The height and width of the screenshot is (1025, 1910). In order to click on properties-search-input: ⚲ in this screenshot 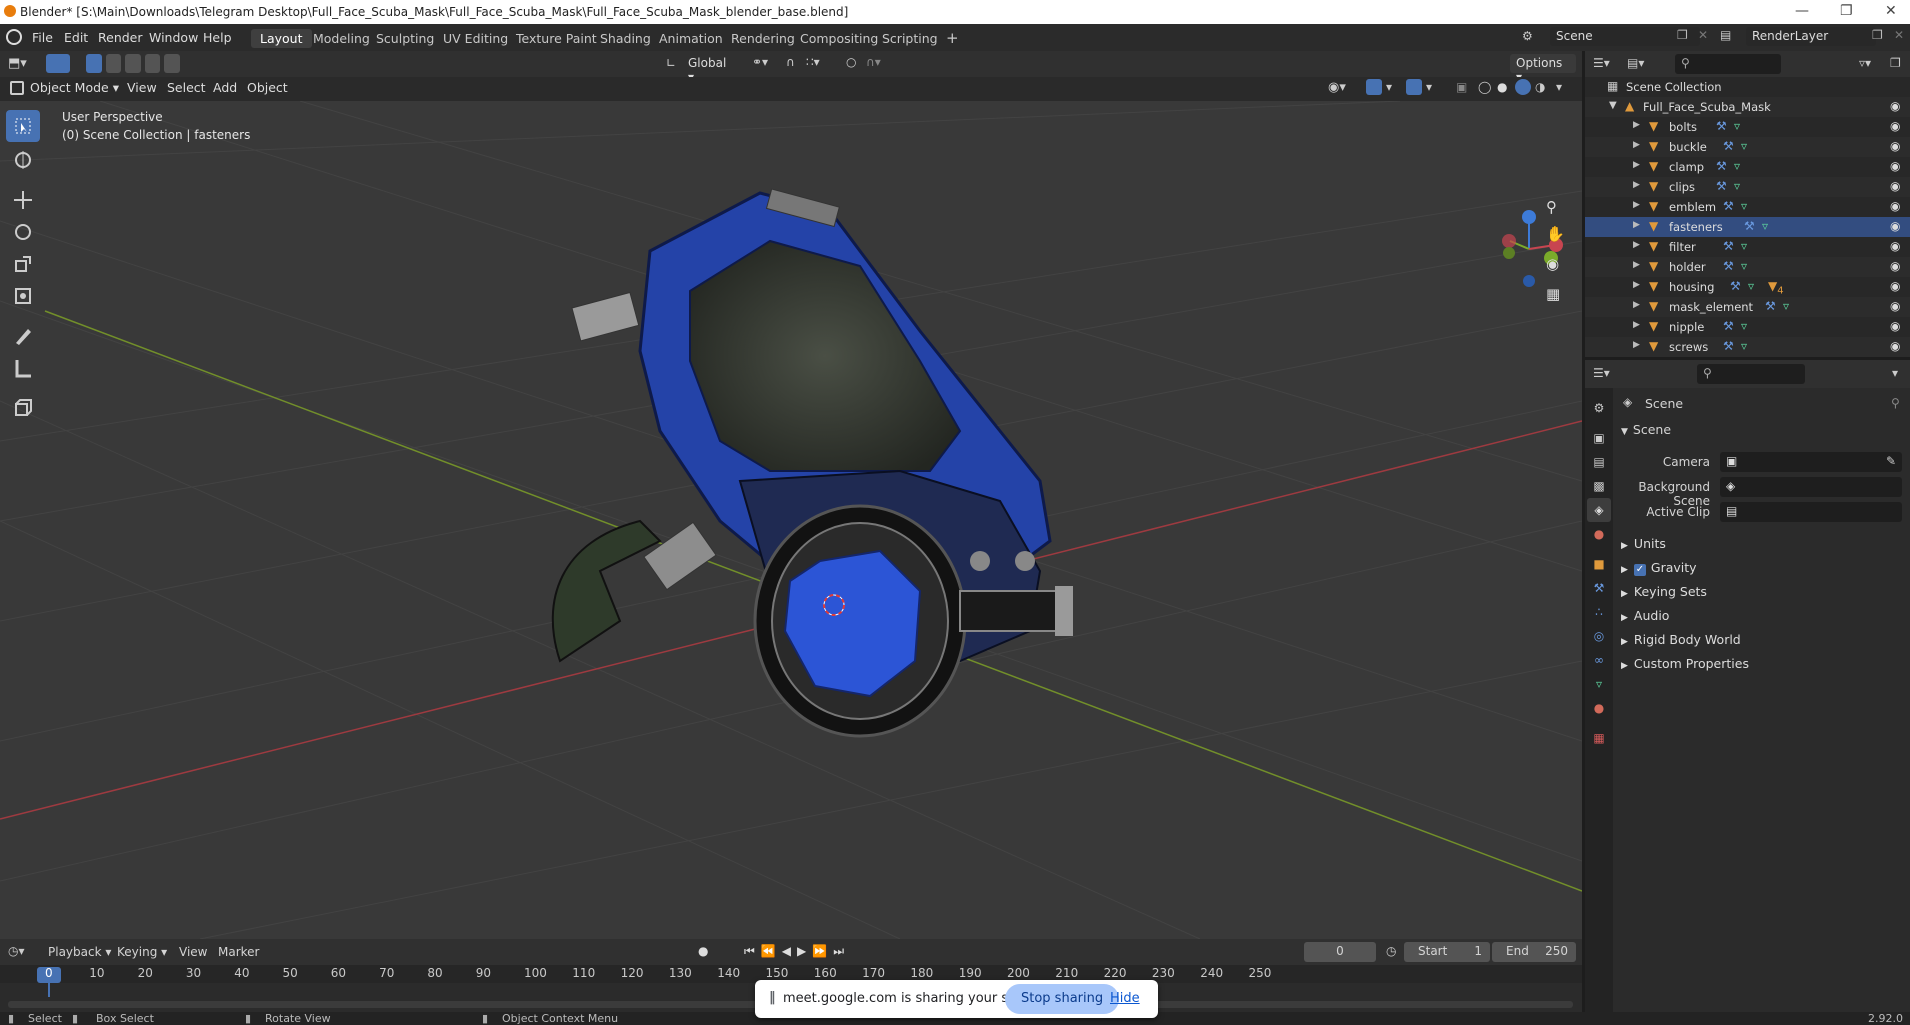, I will do `click(1751, 374)`.